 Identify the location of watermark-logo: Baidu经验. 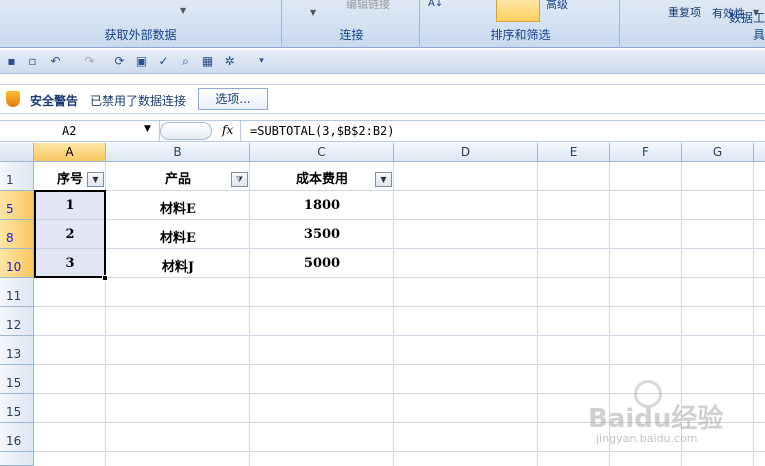
(656, 419).